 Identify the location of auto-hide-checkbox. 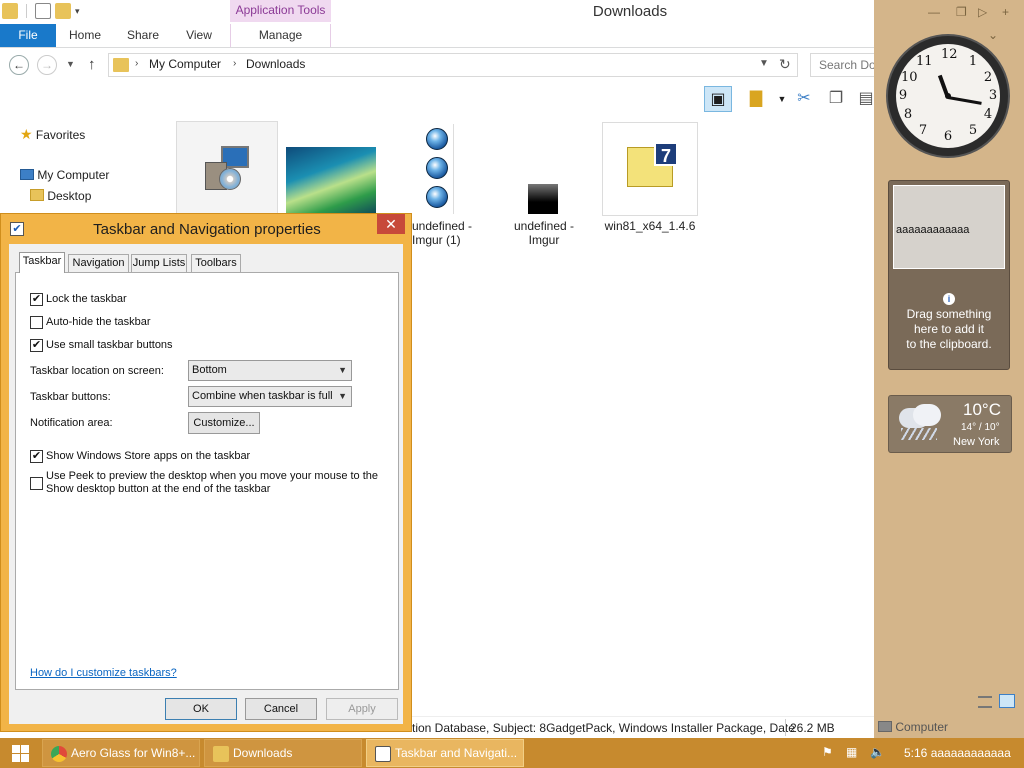
(36, 322).